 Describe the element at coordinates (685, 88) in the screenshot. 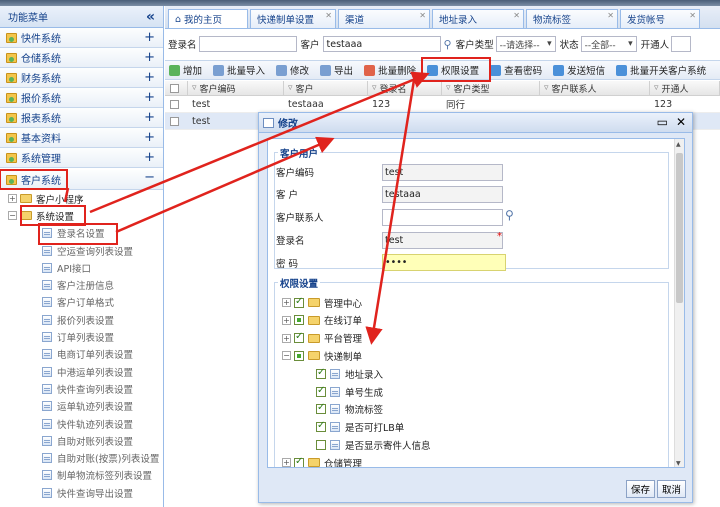

I see `column-header: ▿ 开通人` at that location.